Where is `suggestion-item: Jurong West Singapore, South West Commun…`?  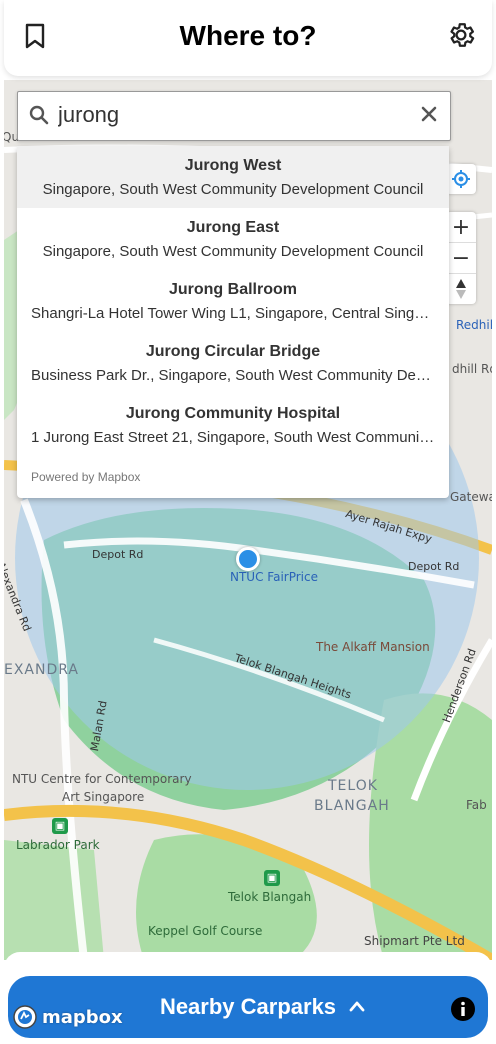 suggestion-item: Jurong West Singapore, South West Commun… is located at coordinates (233, 177).